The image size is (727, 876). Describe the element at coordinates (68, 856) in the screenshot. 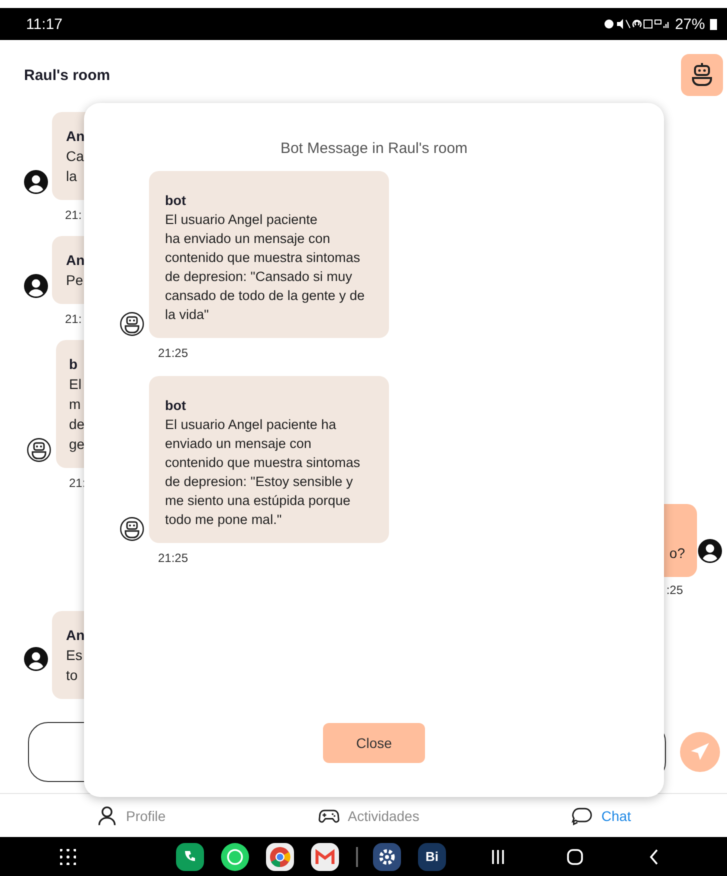

I see `app-grid-icon` at that location.